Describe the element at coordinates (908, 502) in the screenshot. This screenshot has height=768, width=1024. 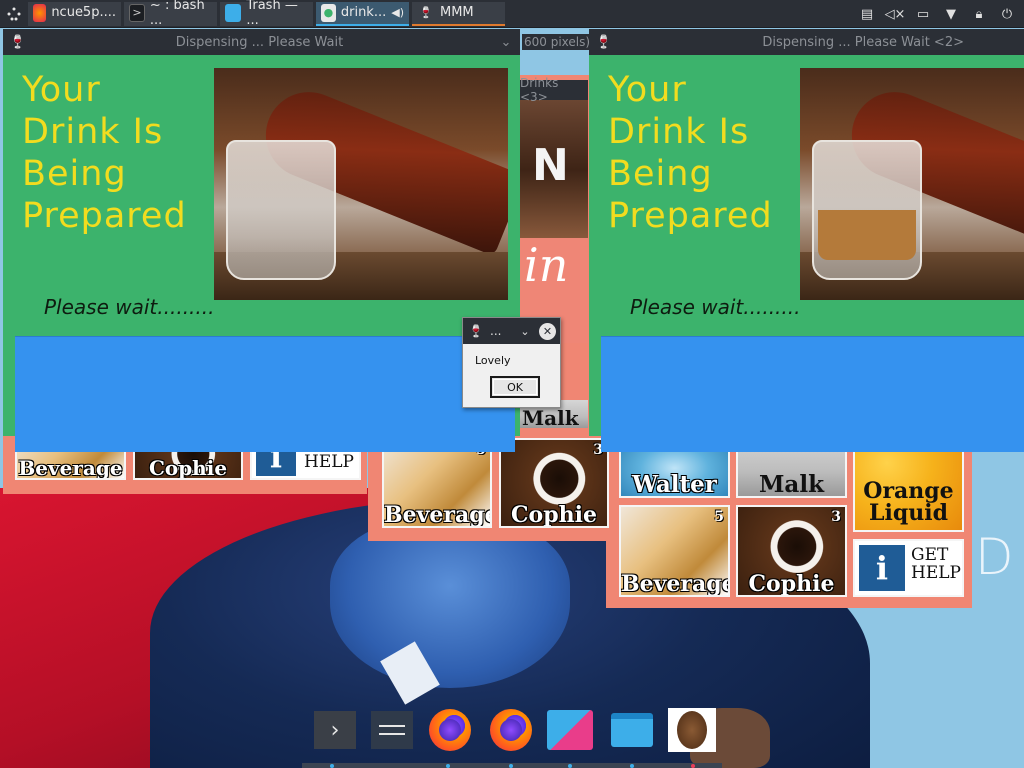
I see `tile-label: Orange Liquid` at that location.